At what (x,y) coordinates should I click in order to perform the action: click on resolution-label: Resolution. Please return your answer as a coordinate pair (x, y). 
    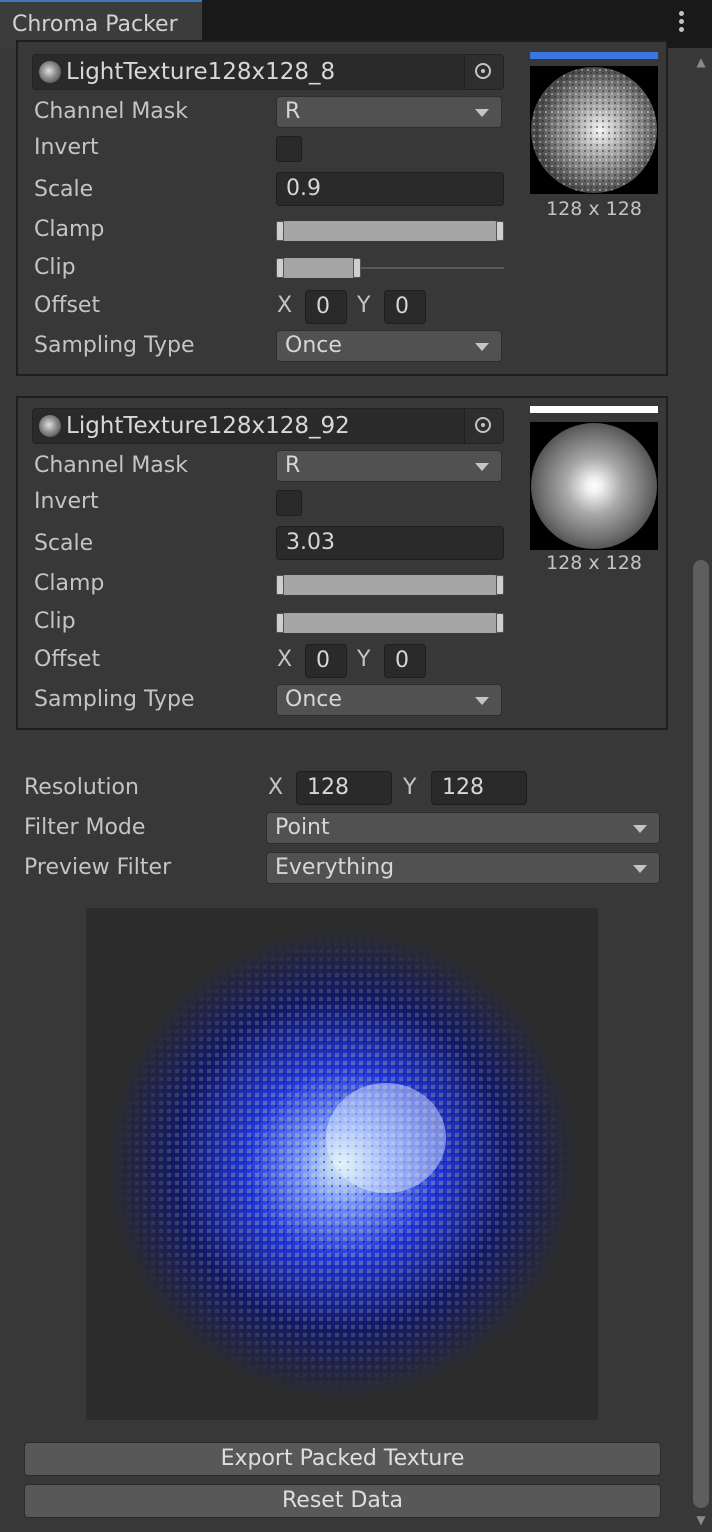
    Looking at the image, I should click on (81, 787).